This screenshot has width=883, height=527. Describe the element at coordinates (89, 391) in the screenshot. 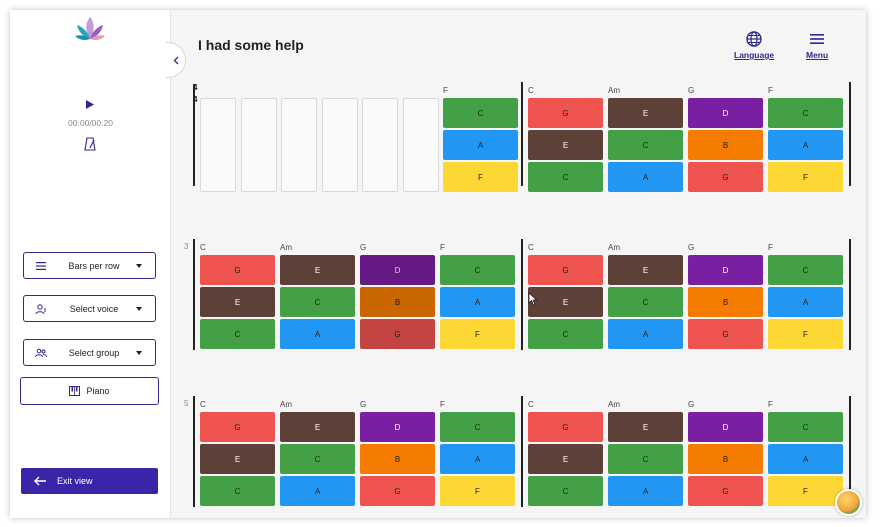

I see `piano-button: Piano` at that location.